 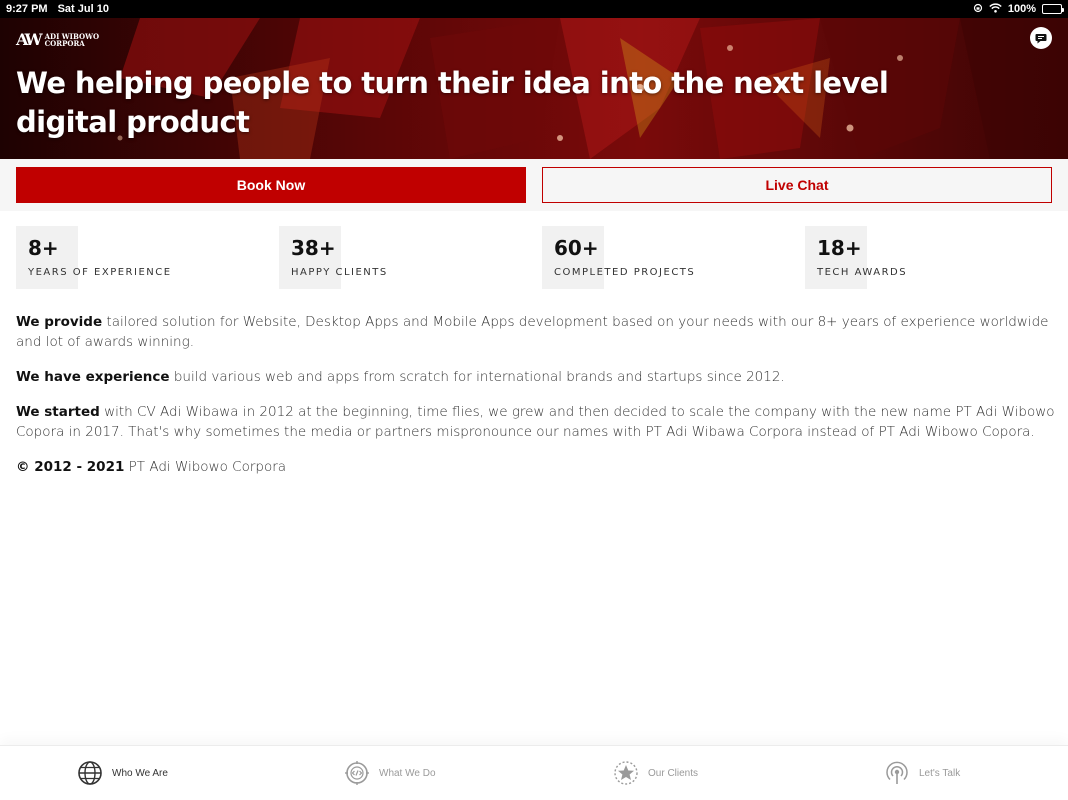 What do you see at coordinates (83, 9) in the screenshot?
I see `status-date: Sat Jul 10` at bounding box center [83, 9].